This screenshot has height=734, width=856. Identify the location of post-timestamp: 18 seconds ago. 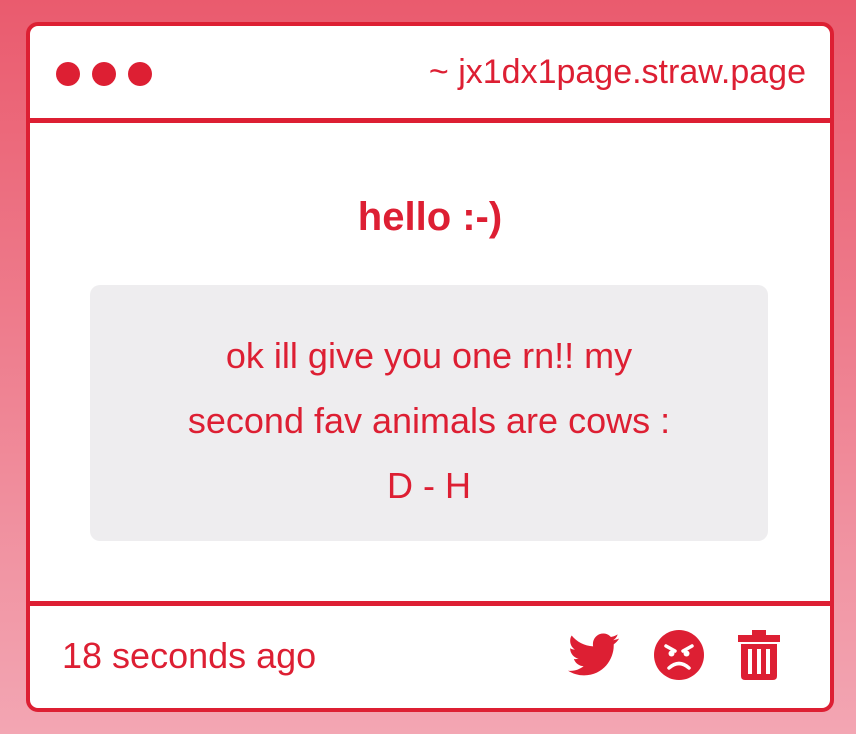
(189, 655).